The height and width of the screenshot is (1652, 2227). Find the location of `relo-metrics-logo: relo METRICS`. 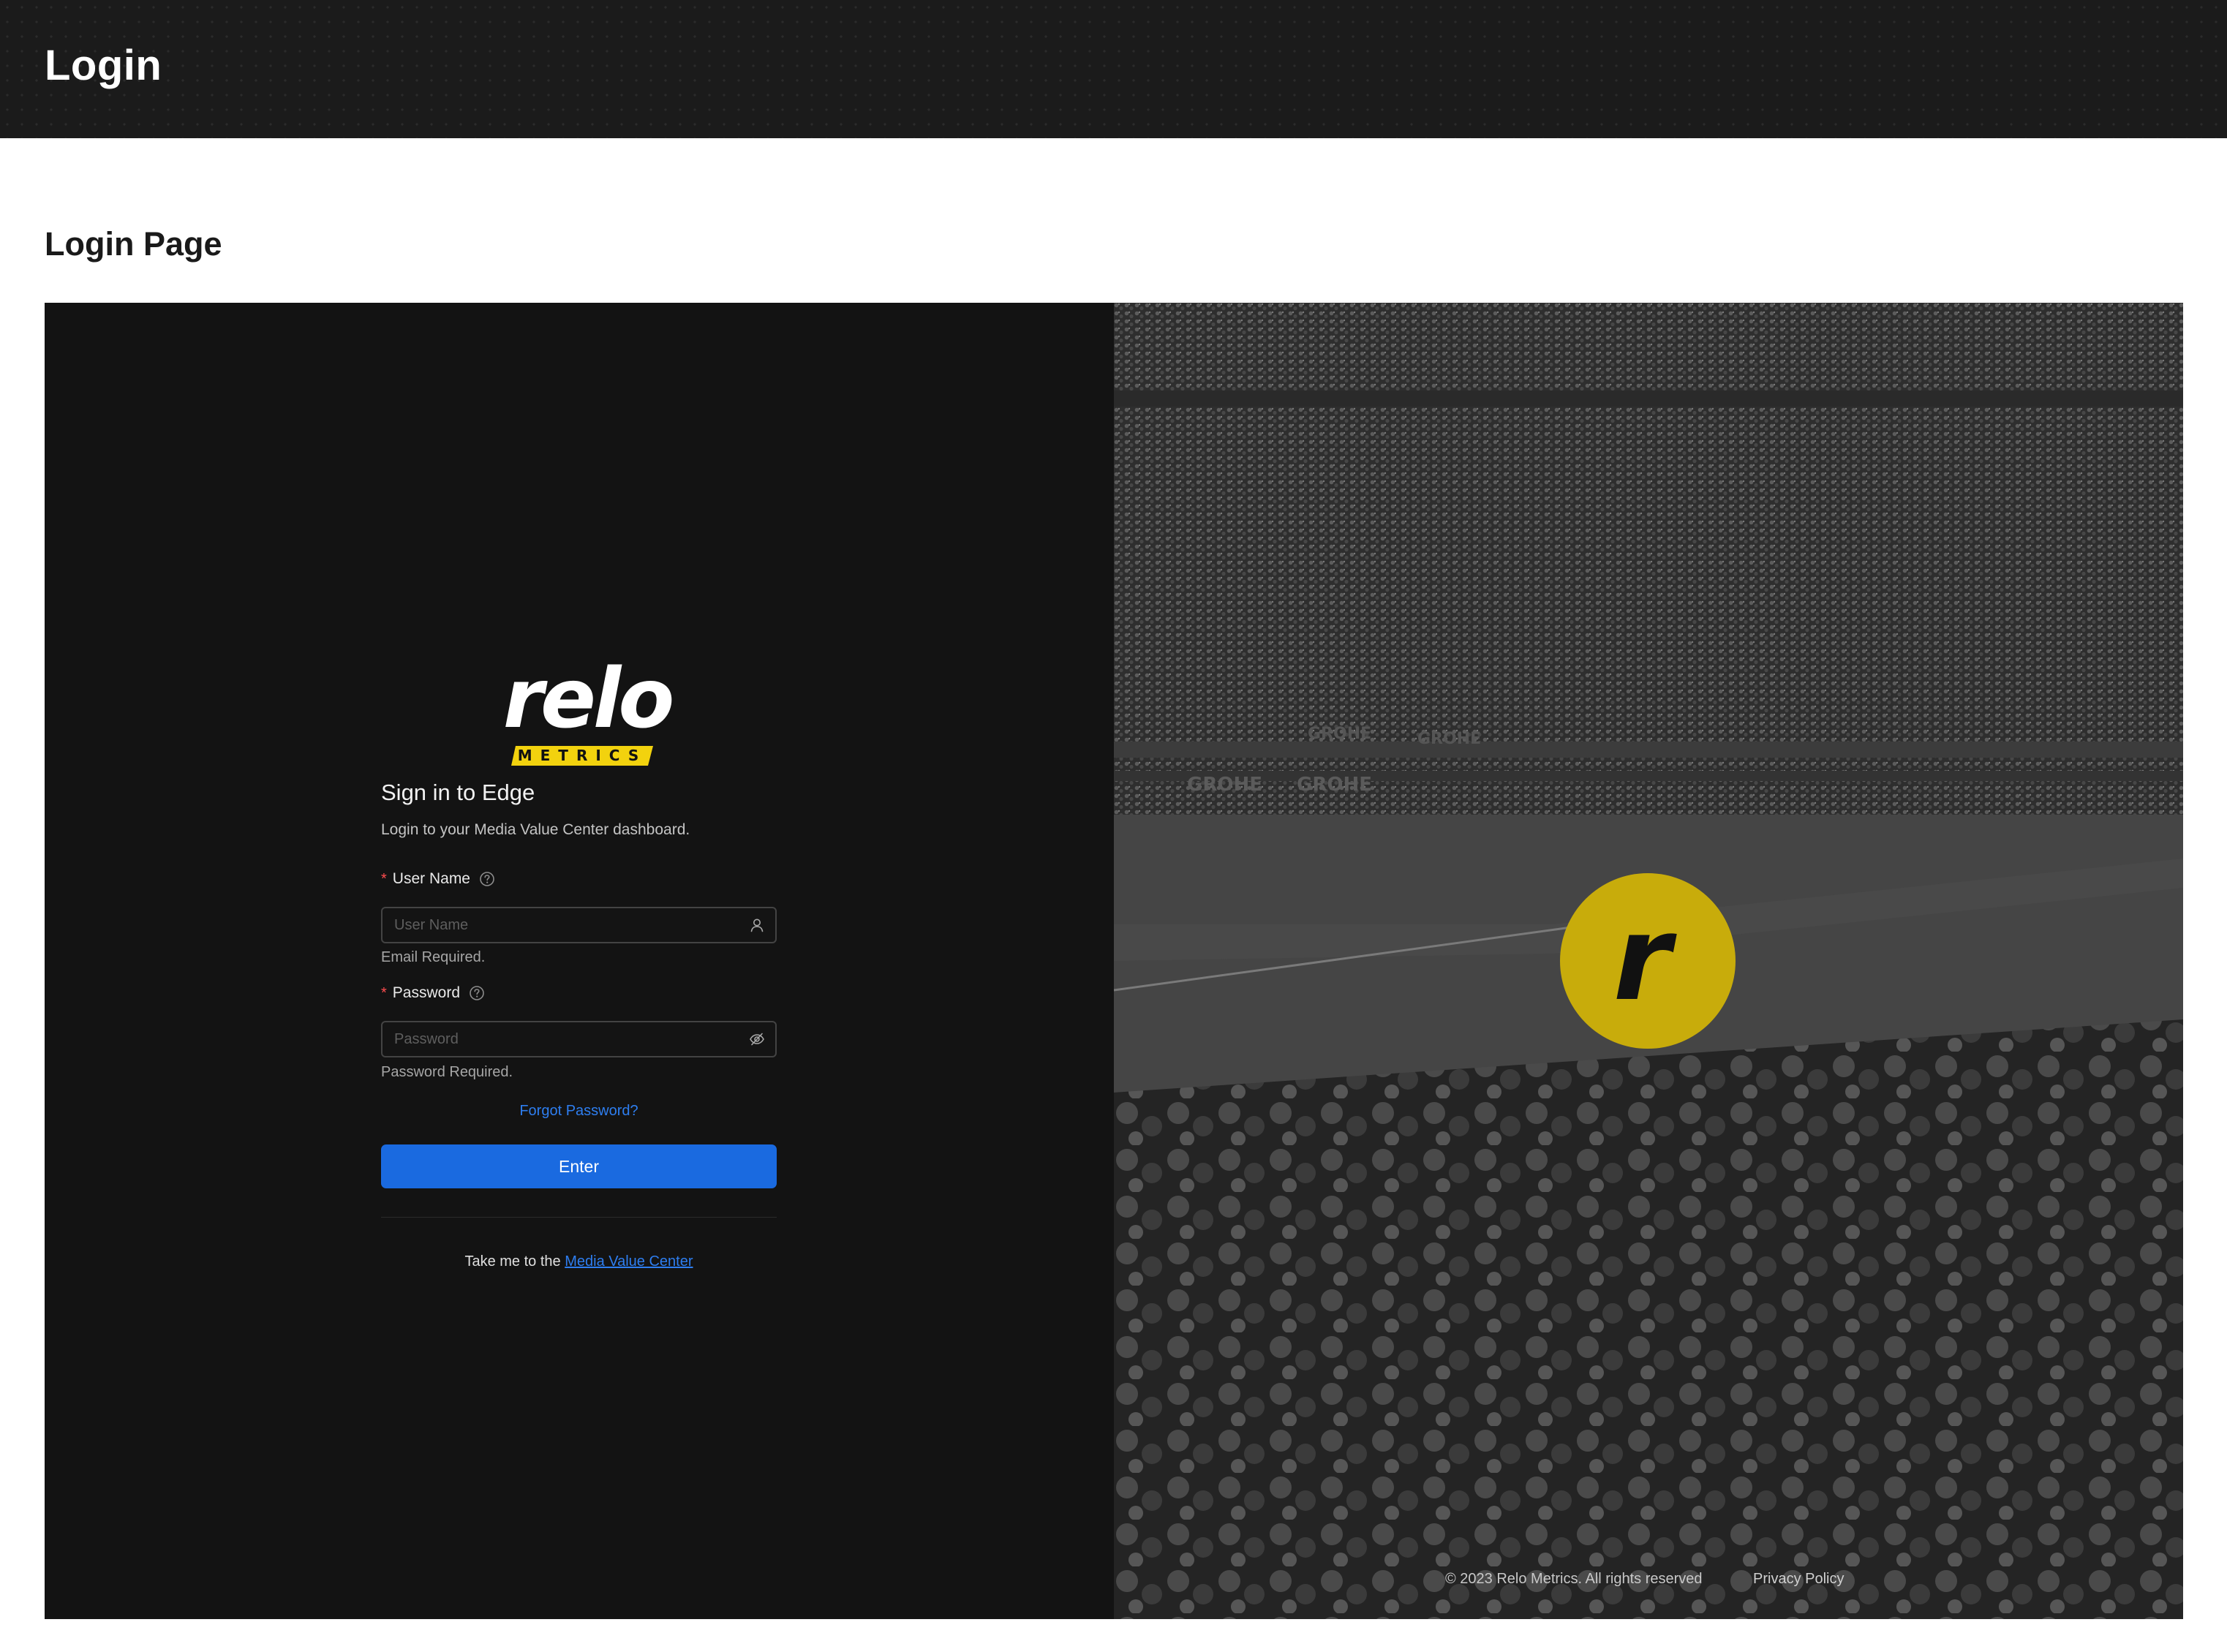

relo-metrics-logo: relo METRICS is located at coordinates (589, 709).